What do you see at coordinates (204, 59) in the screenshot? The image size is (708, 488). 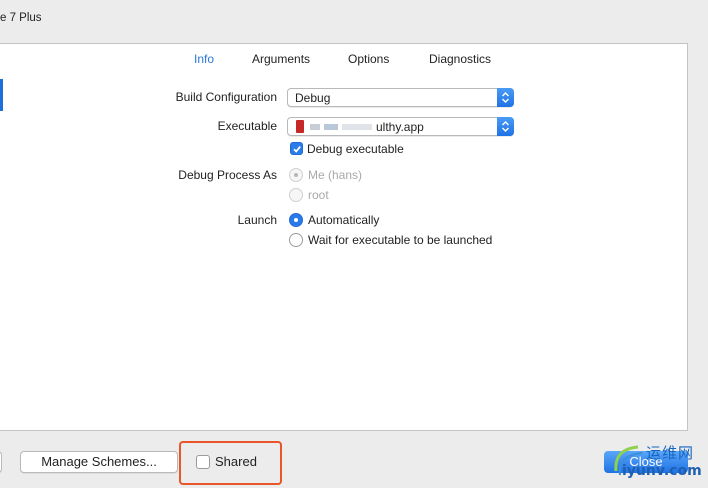 I see `tab-info: Info` at bounding box center [204, 59].